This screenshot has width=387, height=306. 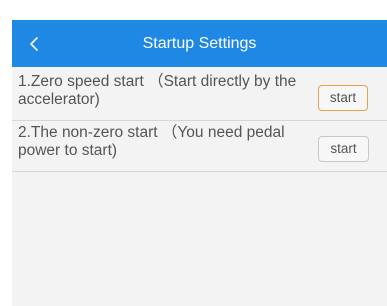 What do you see at coordinates (343, 98) in the screenshot?
I see `zero-speed-start-button: start` at bounding box center [343, 98].